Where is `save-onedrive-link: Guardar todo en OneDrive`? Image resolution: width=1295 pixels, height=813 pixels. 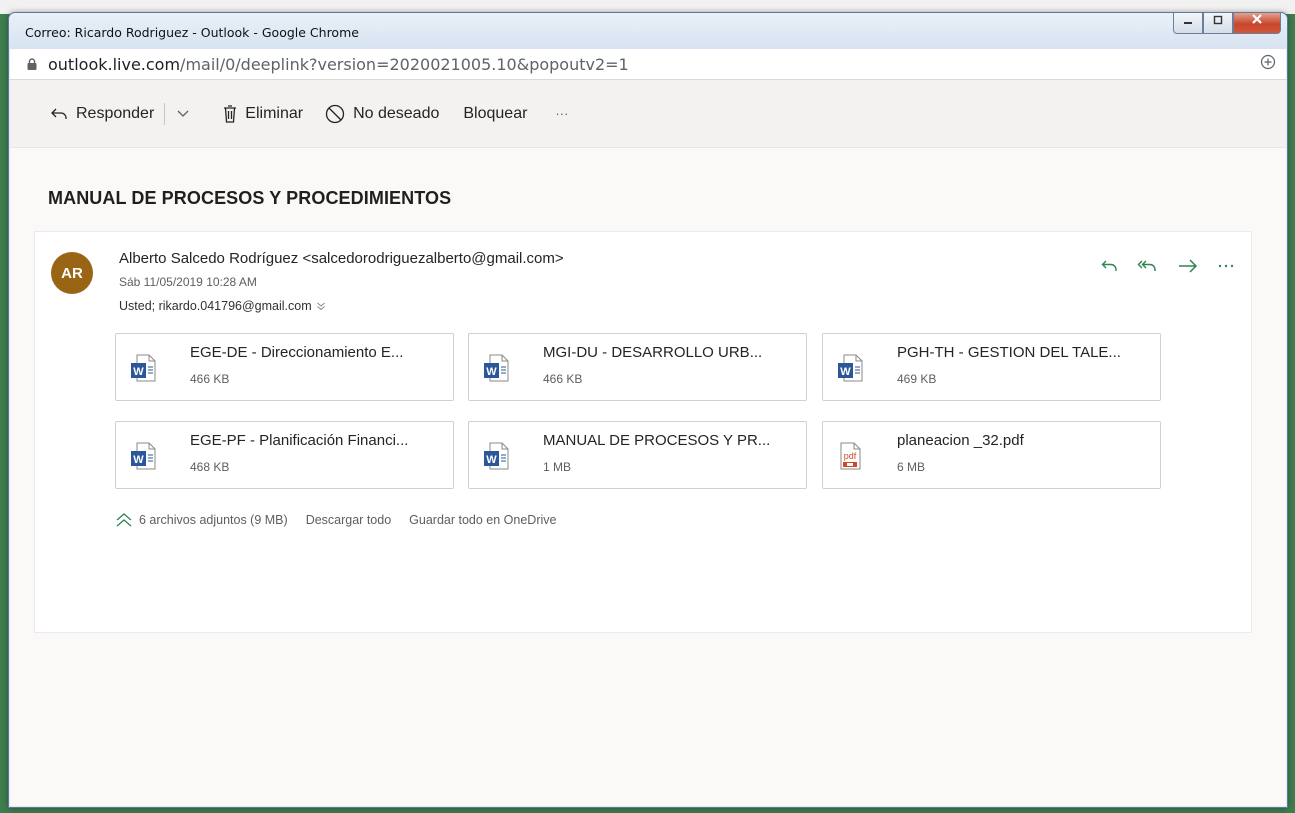 save-onedrive-link: Guardar todo en OneDrive is located at coordinates (482, 520).